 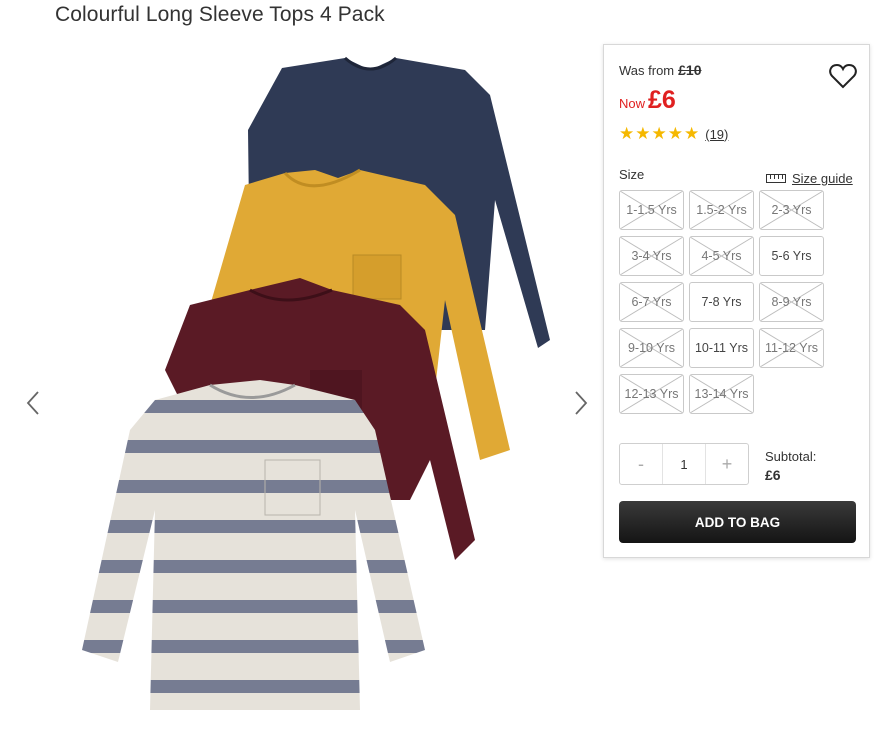 I want to click on now-price: Now £6, so click(x=647, y=100).